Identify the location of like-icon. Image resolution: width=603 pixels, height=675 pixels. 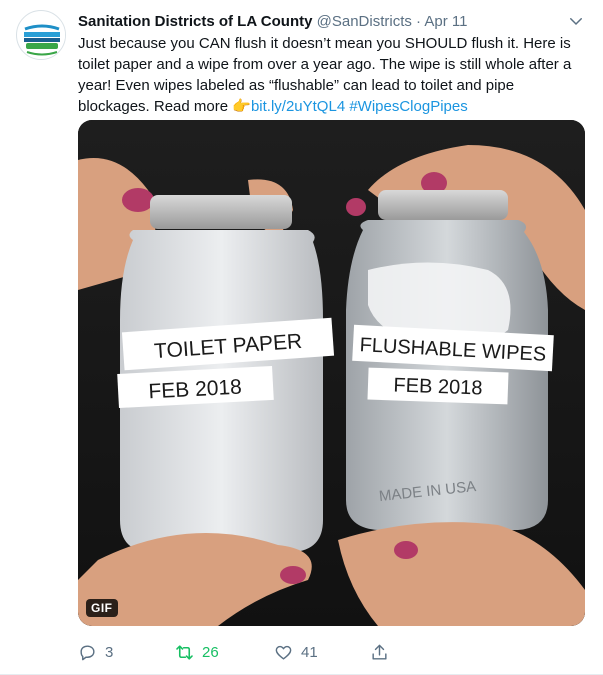
(283, 652).